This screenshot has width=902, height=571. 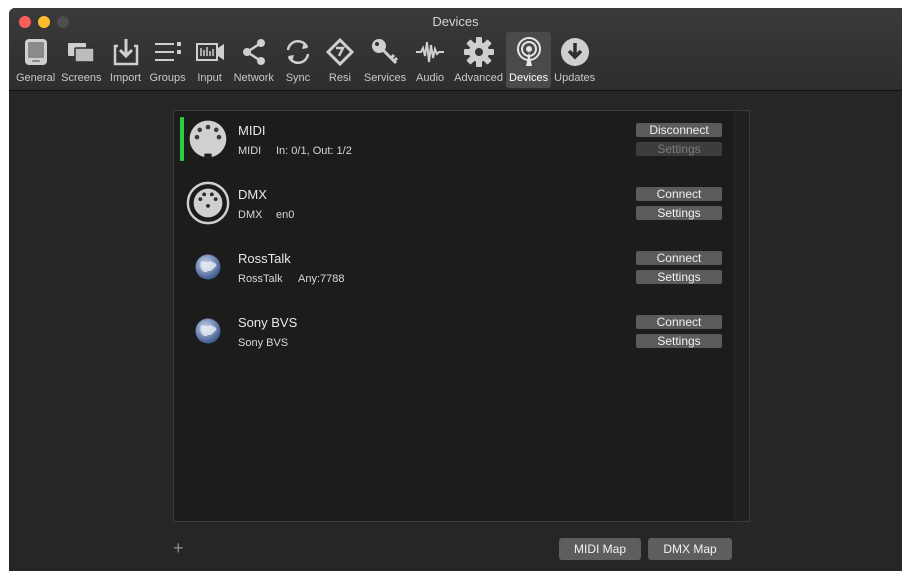 I want to click on device-name: Sony BVS, so click(x=268, y=322).